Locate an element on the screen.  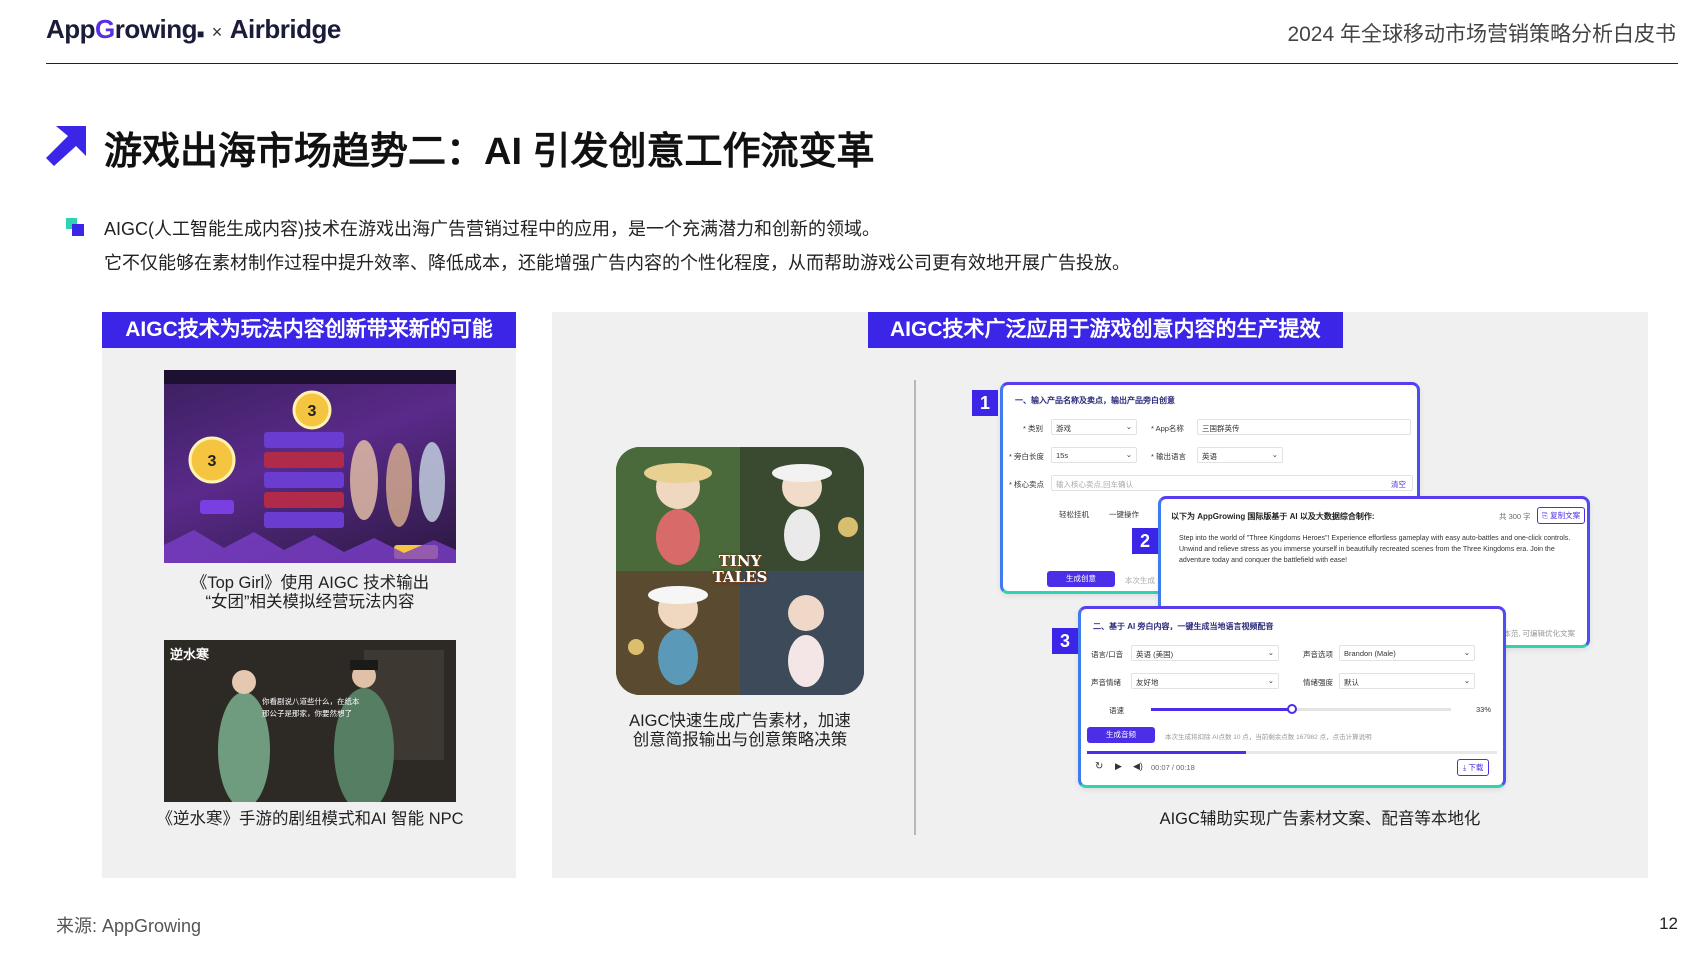
tag-easy-idle: 轻松挂机 is located at coordinates (1074, 514).